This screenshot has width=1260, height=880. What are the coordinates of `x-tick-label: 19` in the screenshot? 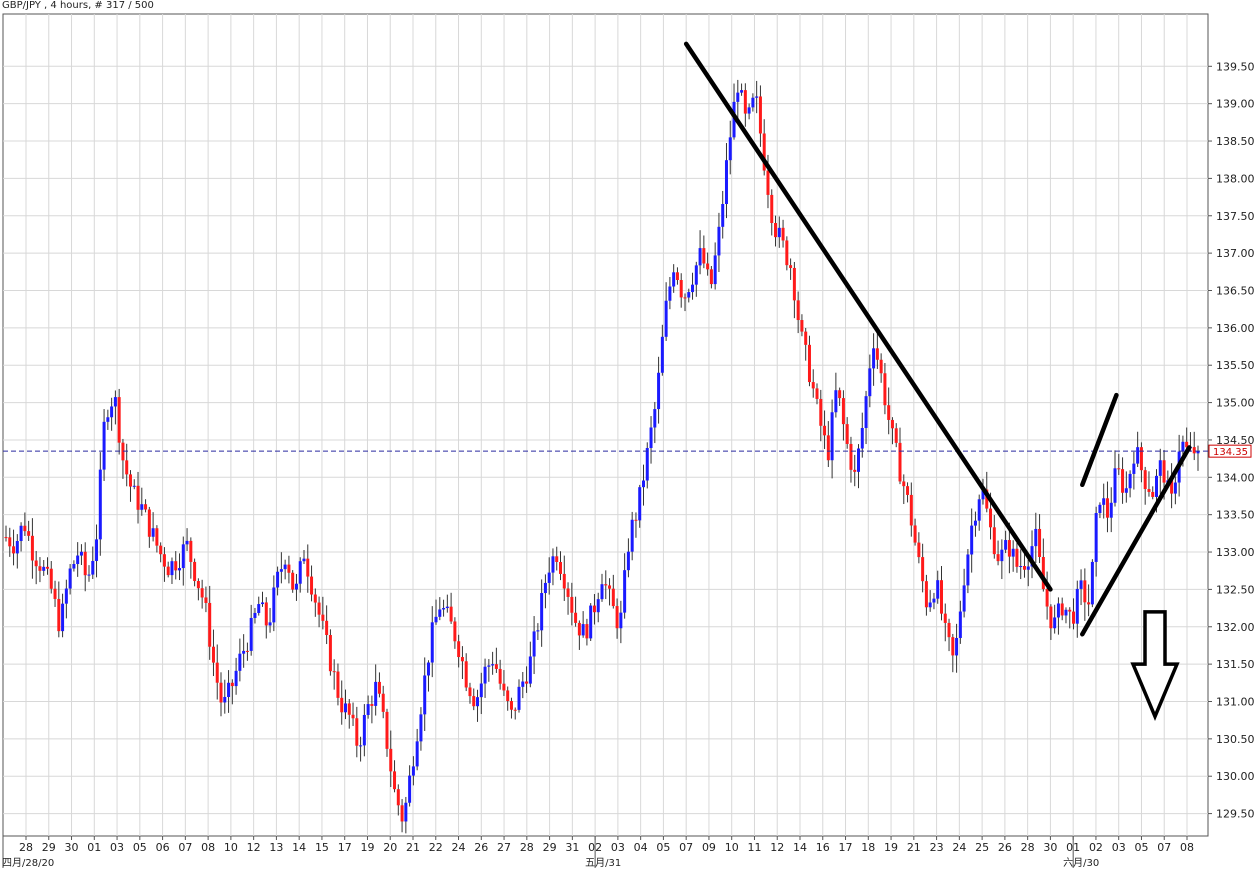 It's located at (367, 847).